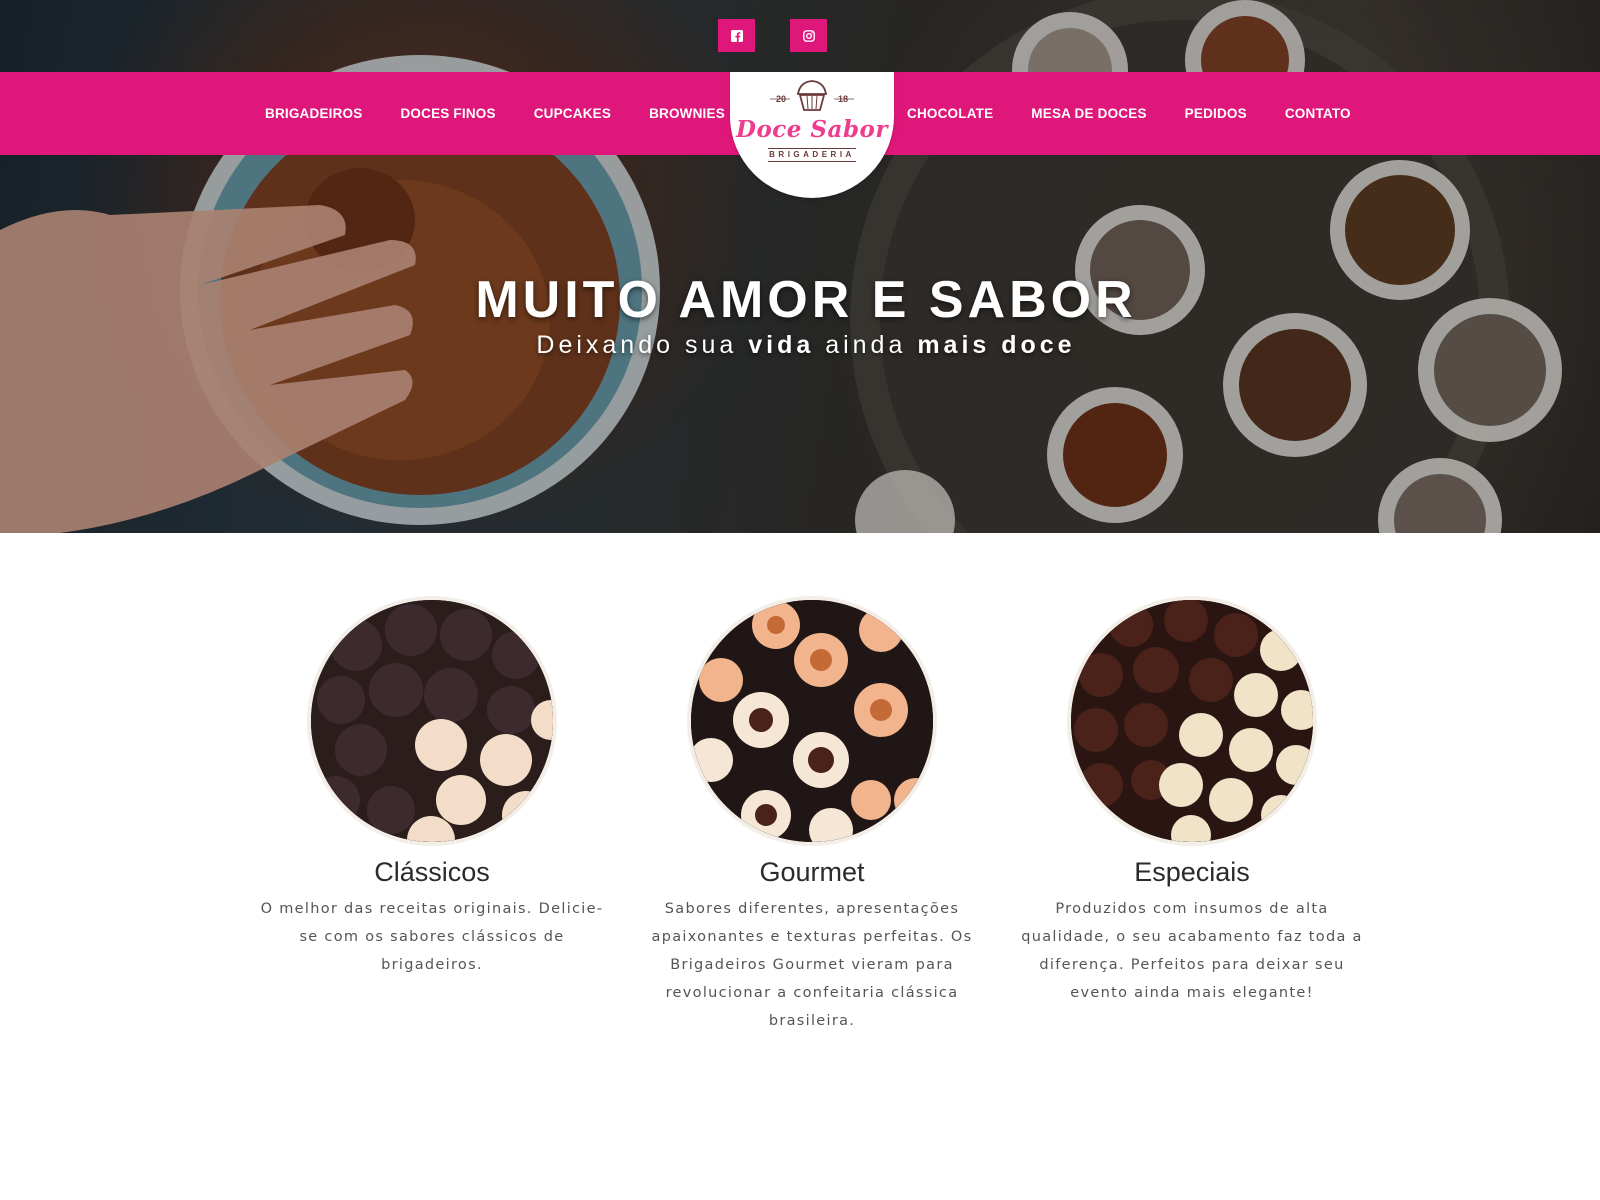  Describe the element at coordinates (687, 113) in the screenshot. I see `nav-item-brownies: BROWNIES` at that location.